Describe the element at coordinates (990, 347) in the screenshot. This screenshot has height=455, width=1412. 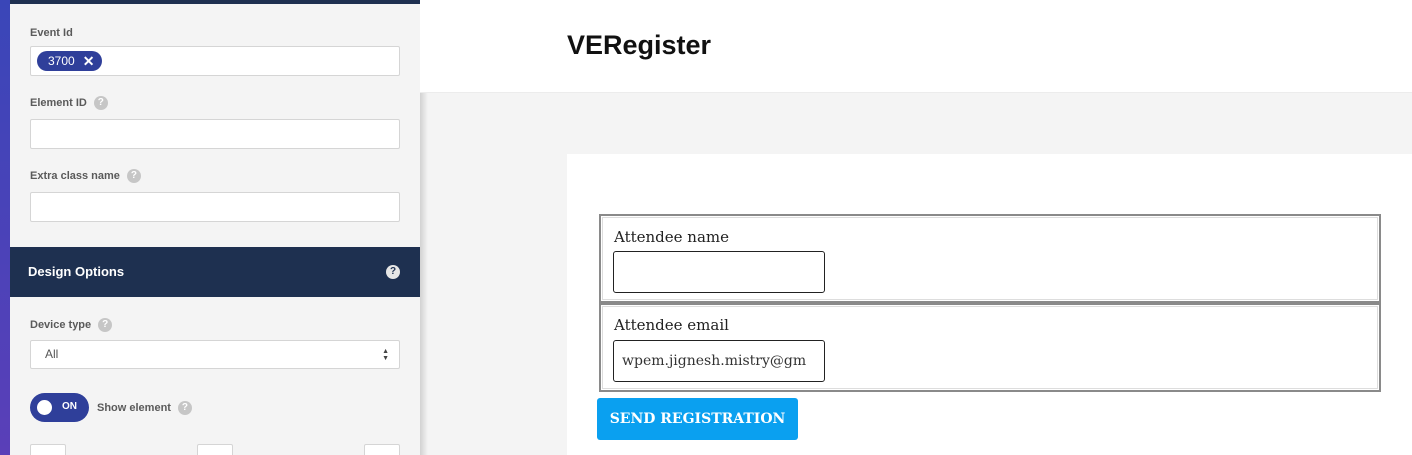
I see `attendee-email-group: Attendee email wpem.jignesh.mistry@gm` at that location.